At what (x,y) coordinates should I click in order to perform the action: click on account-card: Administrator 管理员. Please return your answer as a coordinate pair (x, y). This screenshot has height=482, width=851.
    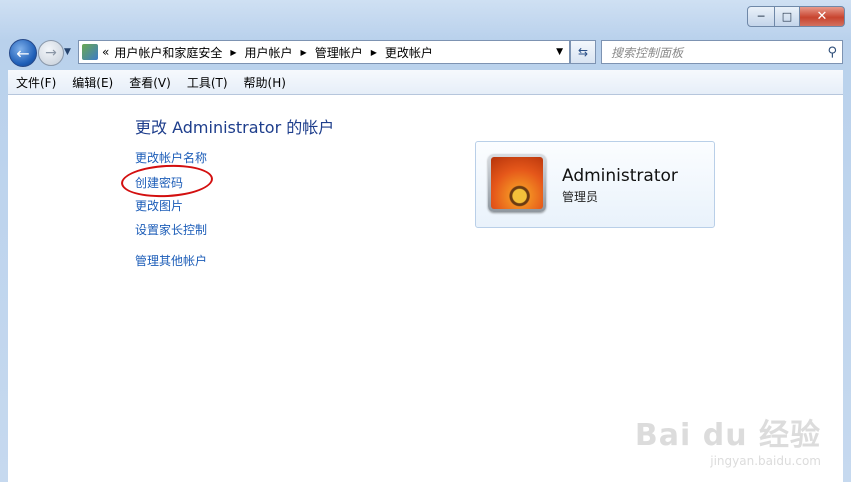
    Looking at the image, I should click on (595, 184).